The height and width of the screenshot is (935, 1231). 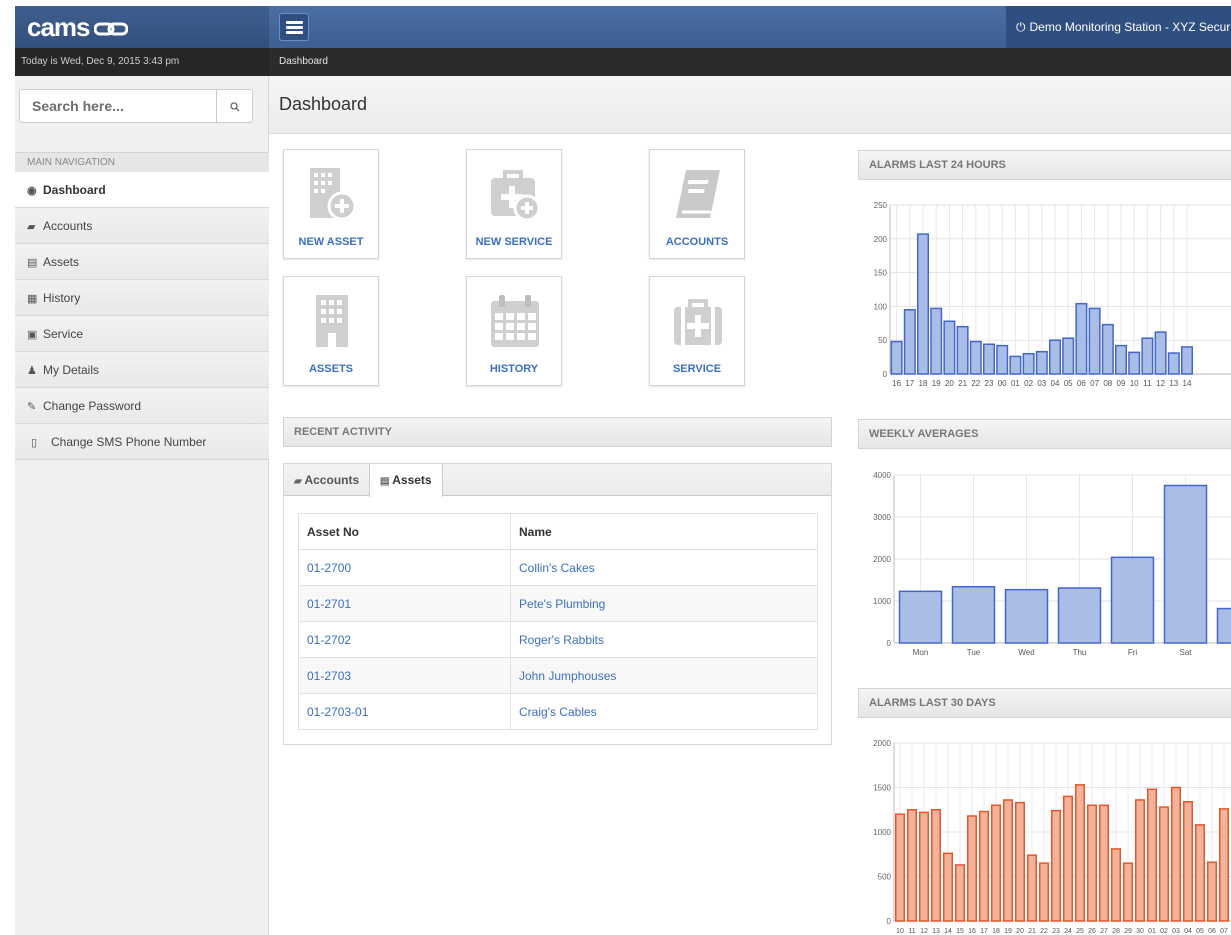 What do you see at coordinates (1164, 931) in the screenshot?
I see `x-tick-label: 02` at bounding box center [1164, 931].